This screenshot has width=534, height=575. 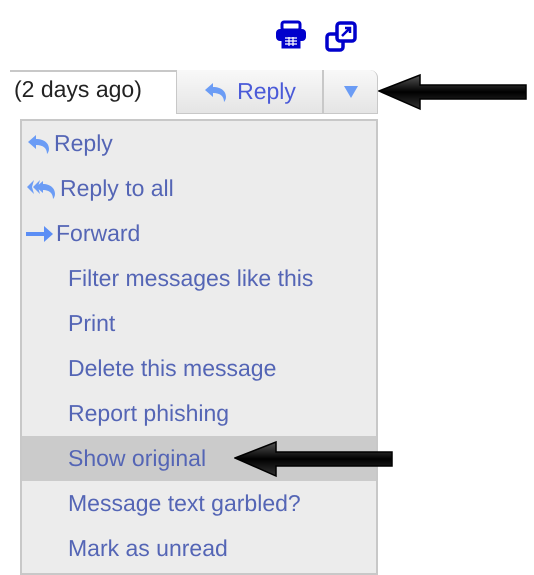 What do you see at coordinates (199, 413) in the screenshot?
I see `menu-item: Report phishing` at bounding box center [199, 413].